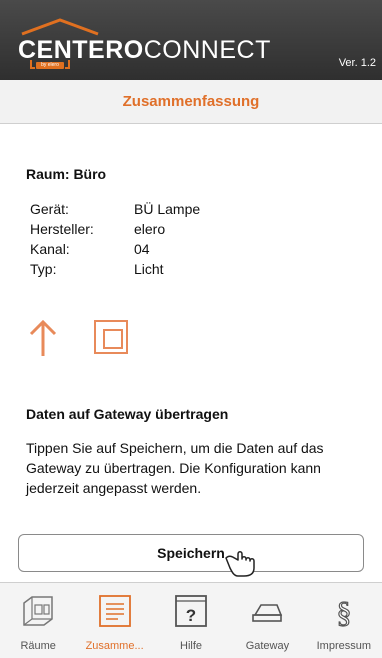 This screenshot has width=382, height=658. Describe the element at coordinates (127, 414) in the screenshot. I see `transfer-heading: Daten auf Gateway übertragen` at that location.